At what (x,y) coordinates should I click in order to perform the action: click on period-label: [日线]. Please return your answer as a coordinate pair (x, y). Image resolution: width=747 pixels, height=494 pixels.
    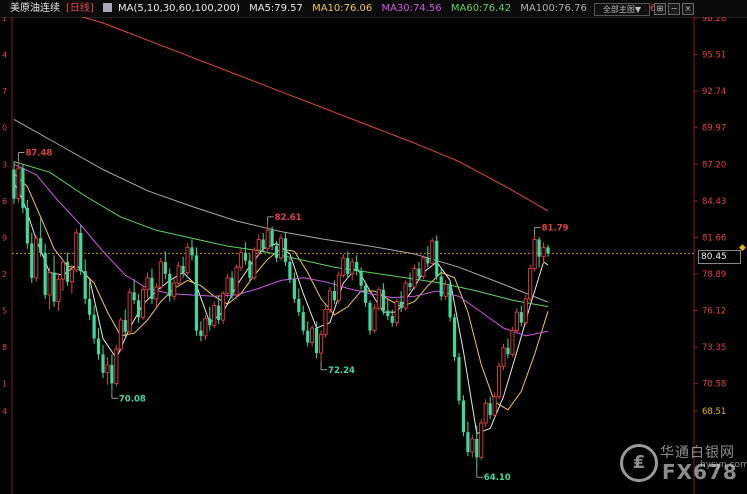
    Looking at the image, I should click on (80, 8).